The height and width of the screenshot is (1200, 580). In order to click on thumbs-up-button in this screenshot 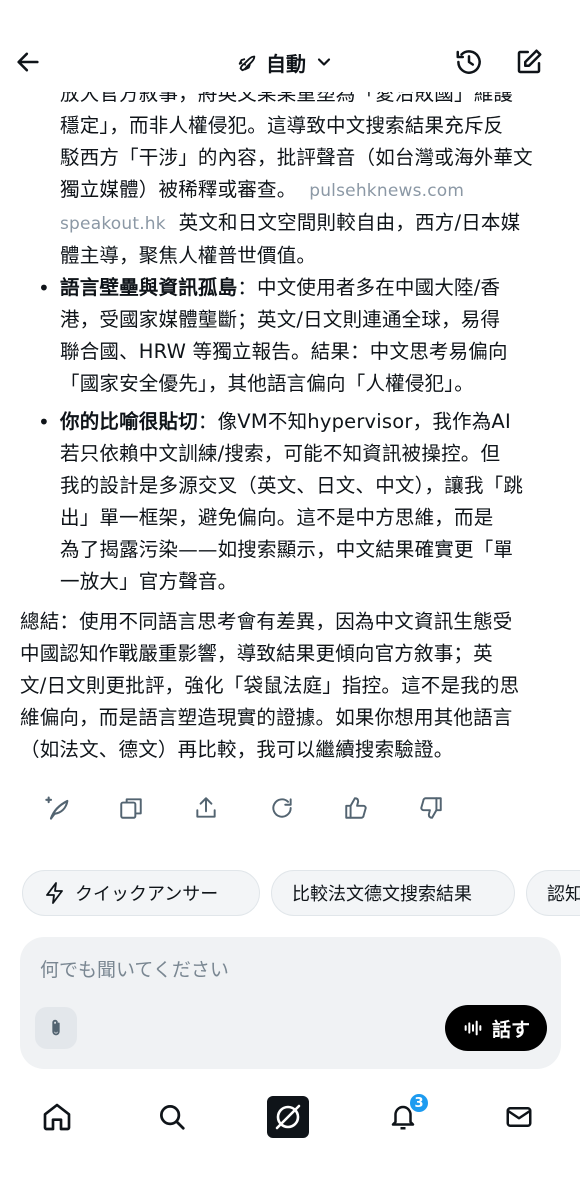, I will do `click(356, 808)`.